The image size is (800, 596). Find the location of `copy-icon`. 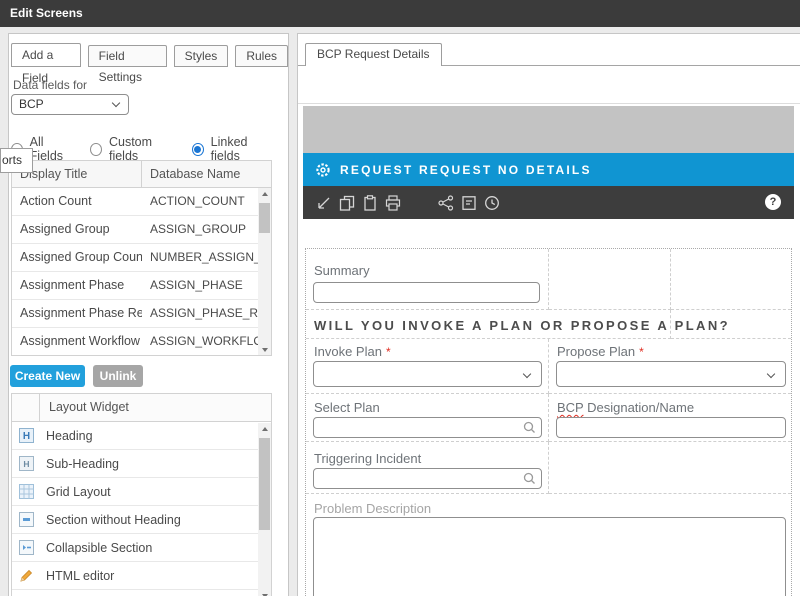

copy-icon is located at coordinates (347, 203).